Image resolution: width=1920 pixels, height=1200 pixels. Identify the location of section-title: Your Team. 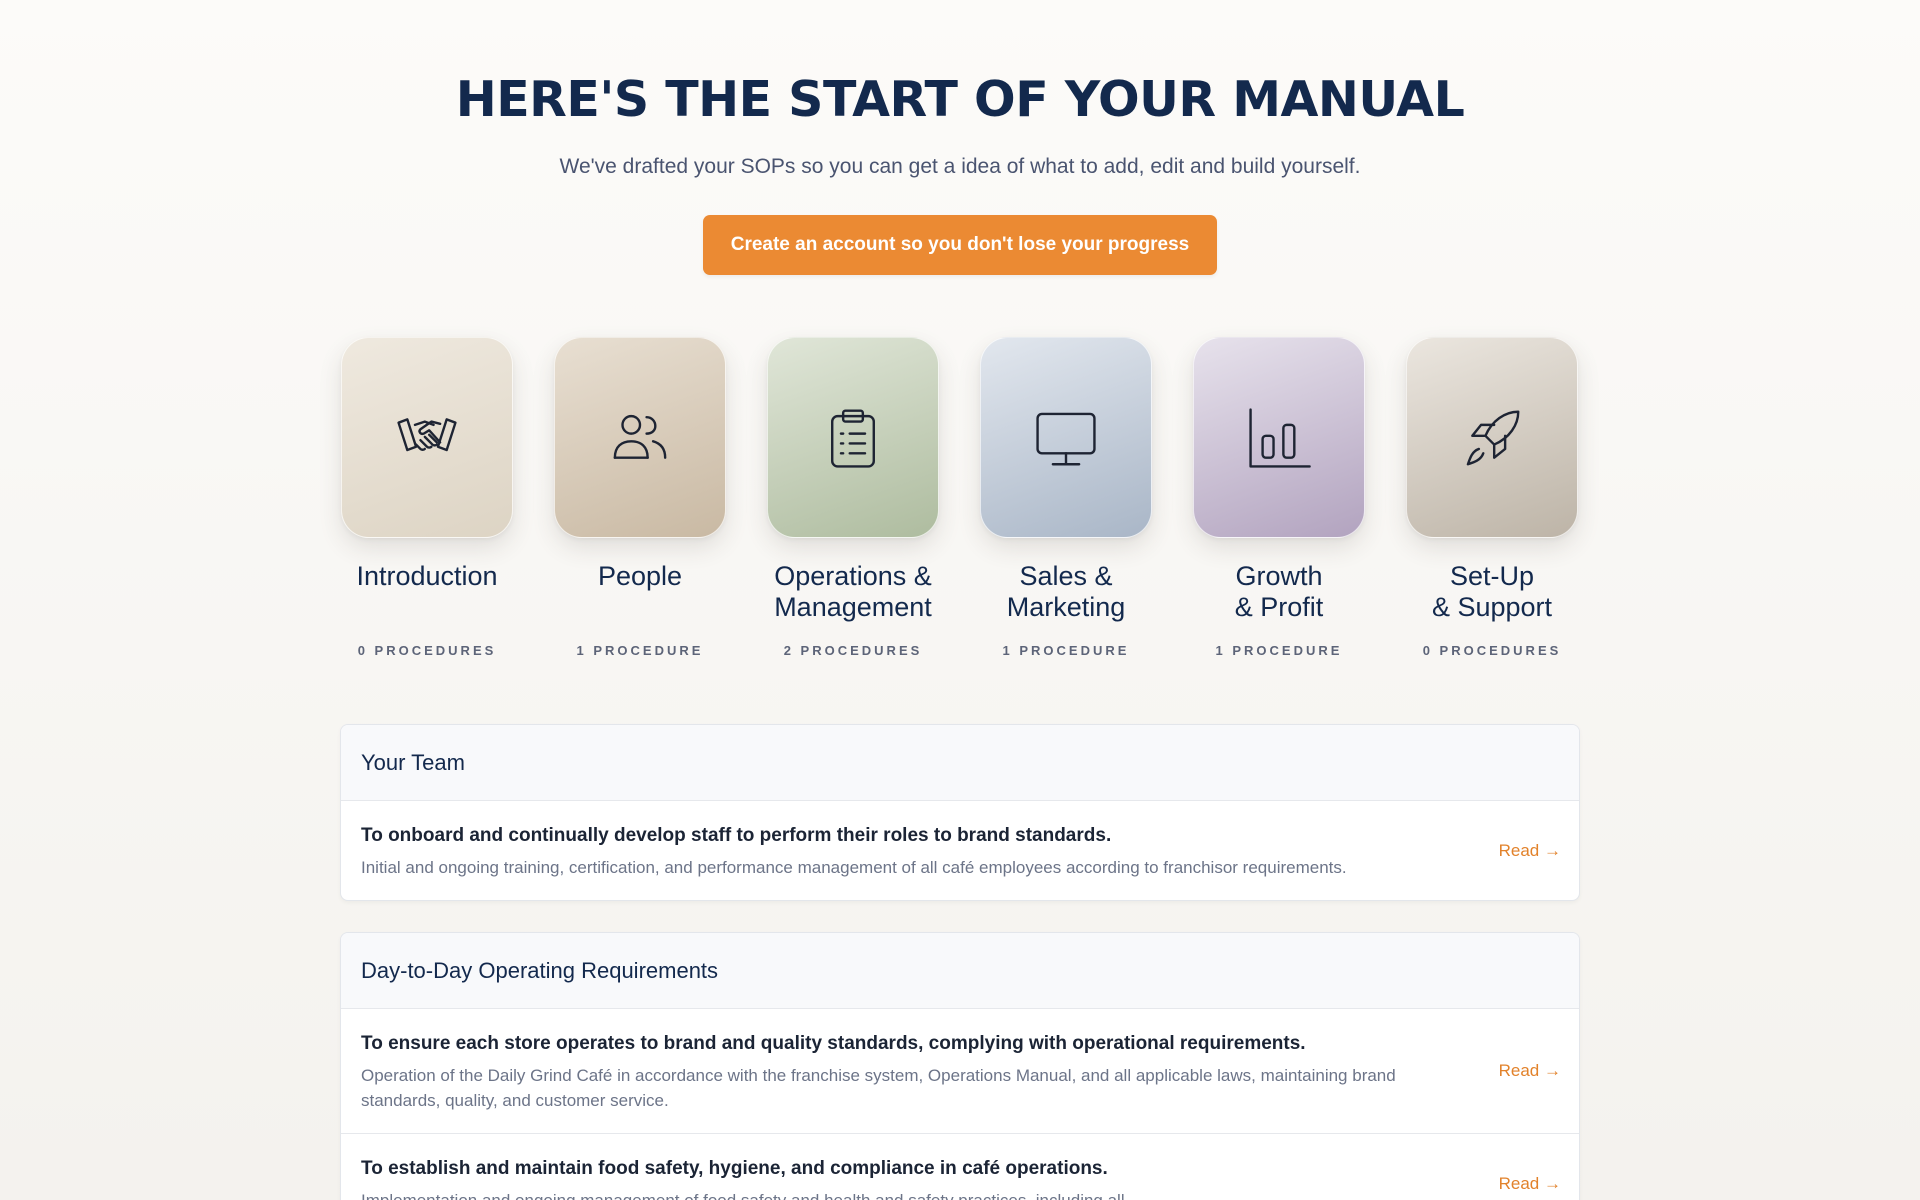
(960, 763).